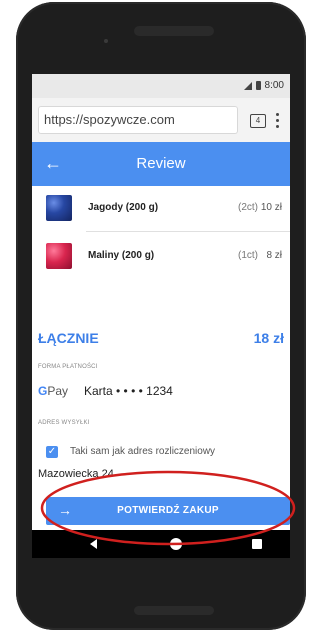  Describe the element at coordinates (174, 31) in the screenshot. I see `phone-top-speaker` at that location.